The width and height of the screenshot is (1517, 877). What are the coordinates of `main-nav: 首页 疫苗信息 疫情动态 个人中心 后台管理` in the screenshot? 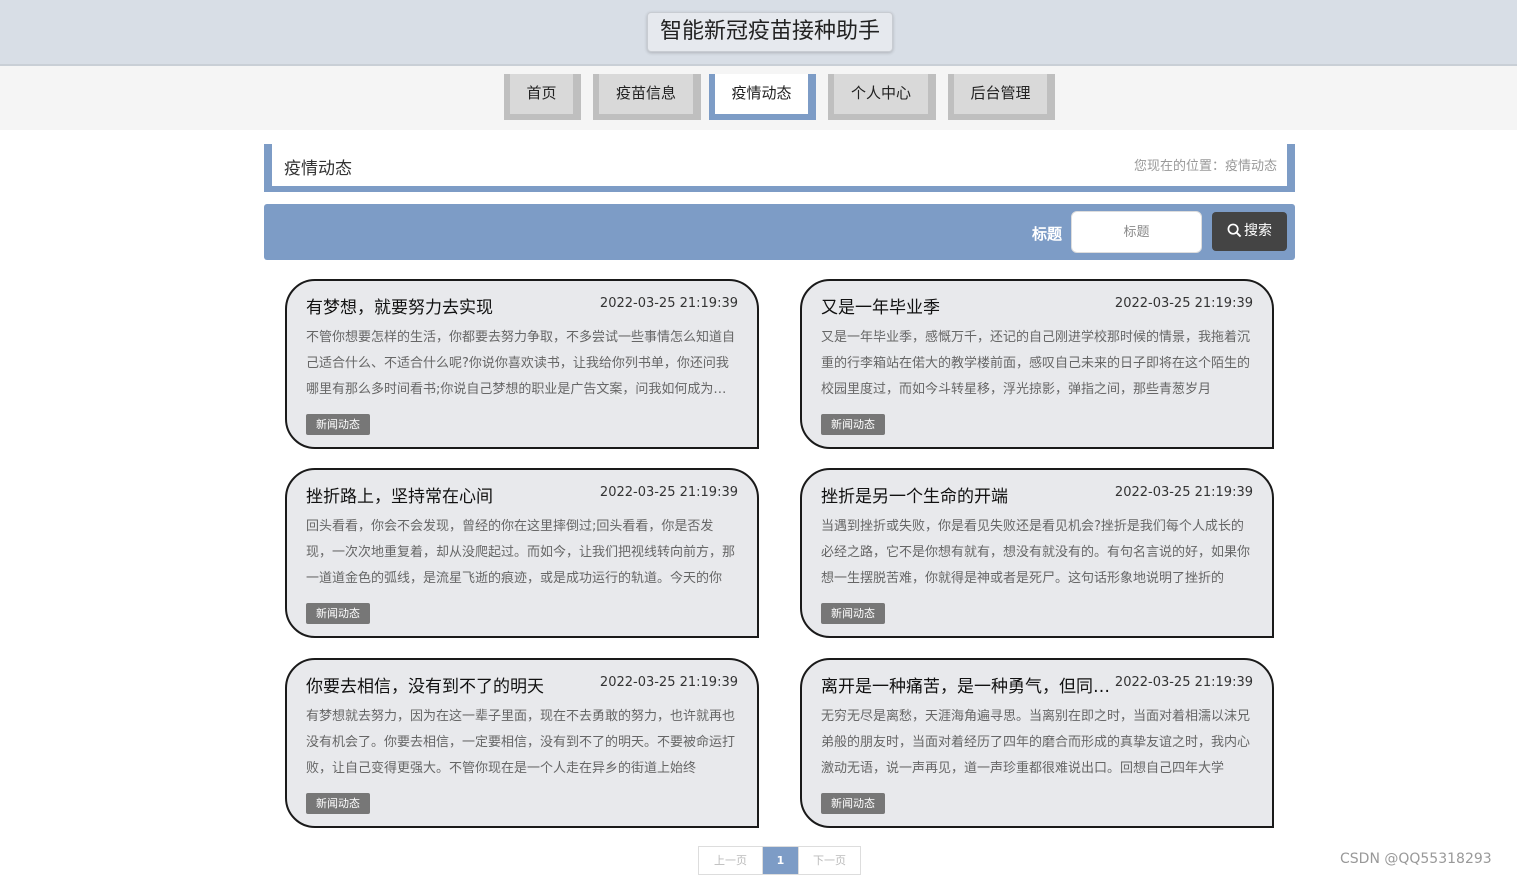 It's located at (758, 98).